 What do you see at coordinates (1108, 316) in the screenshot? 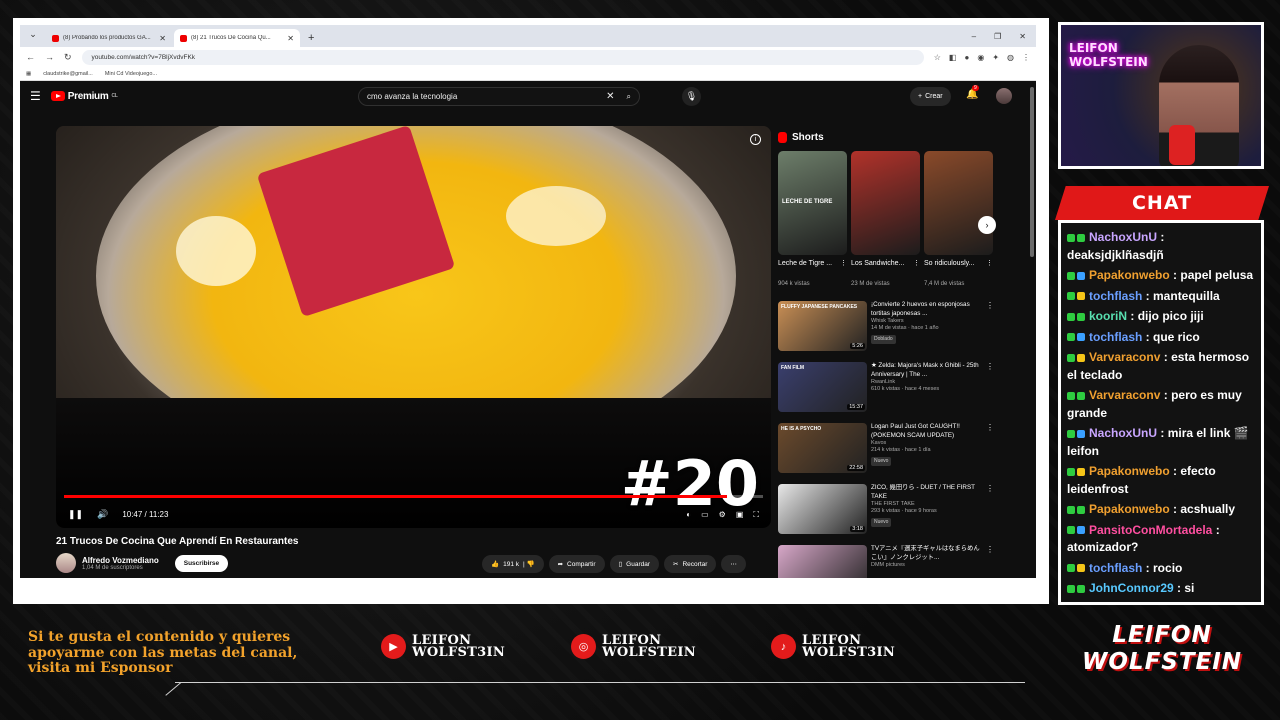
I see `chat-username: kooriN` at bounding box center [1108, 316].